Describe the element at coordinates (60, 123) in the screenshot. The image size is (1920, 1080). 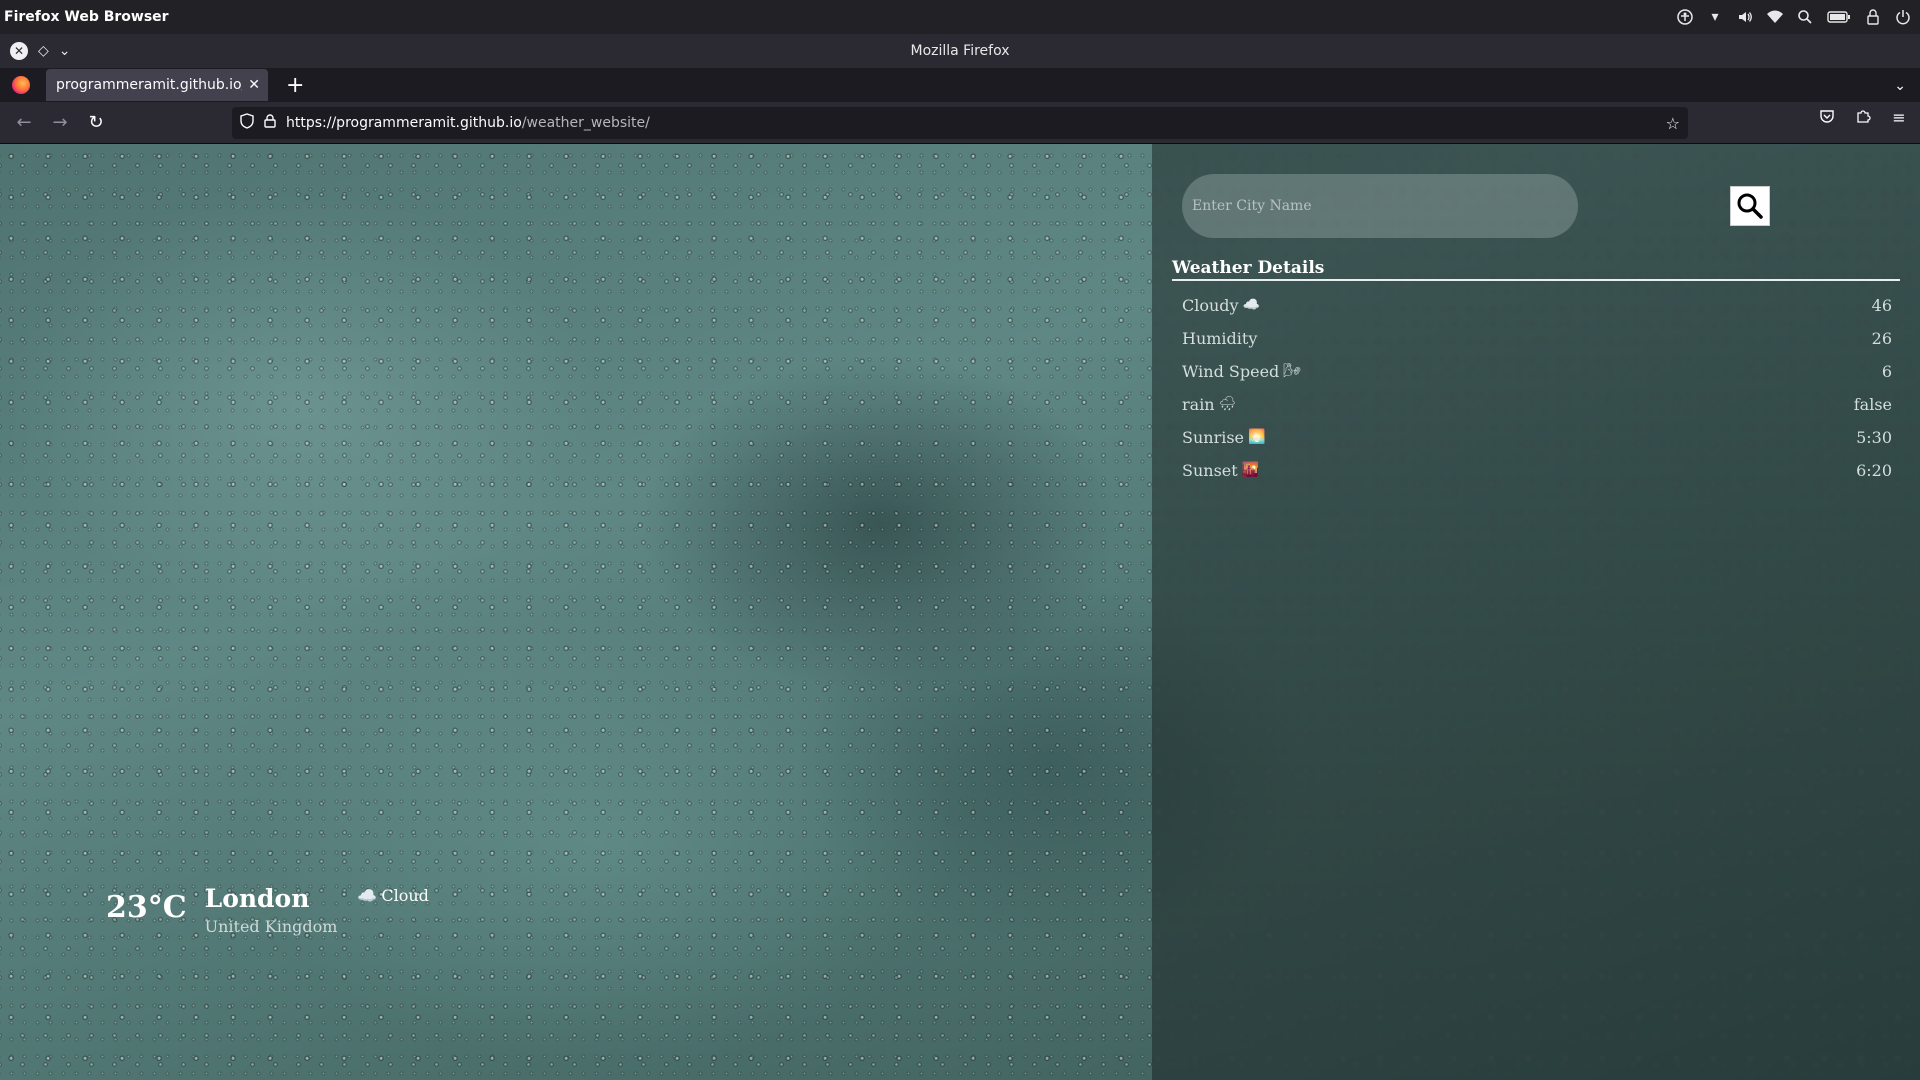
I see `forward-button: →` at that location.